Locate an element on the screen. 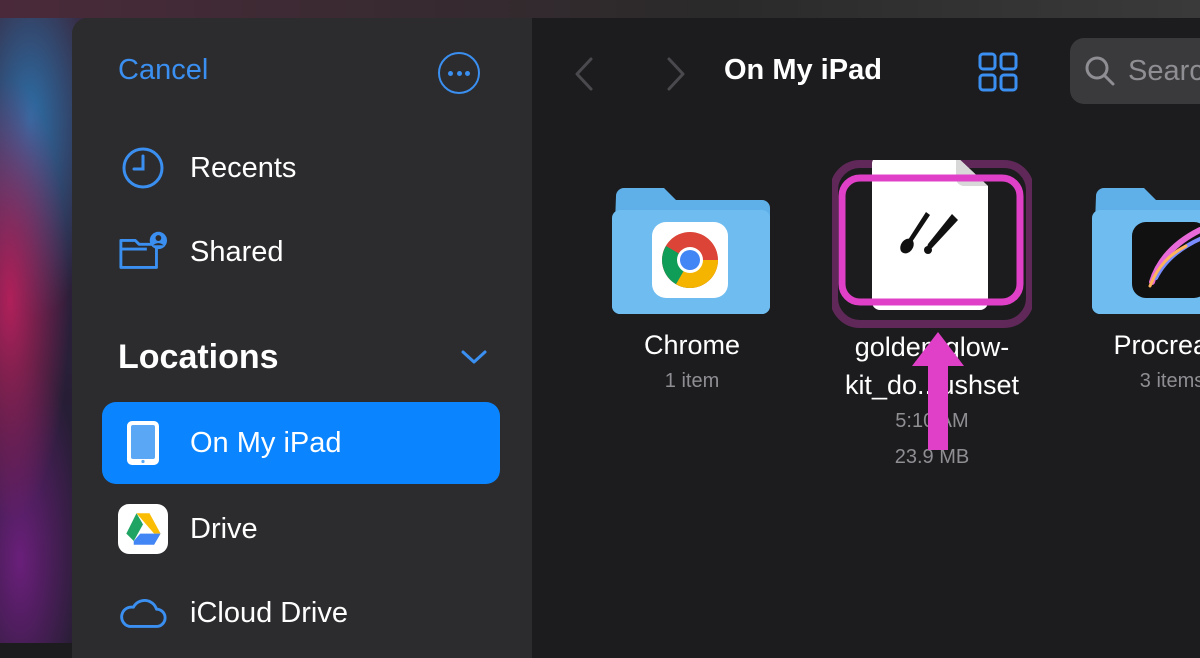 The image size is (1200, 658). file-meta: 1 item is located at coordinates (692, 381).